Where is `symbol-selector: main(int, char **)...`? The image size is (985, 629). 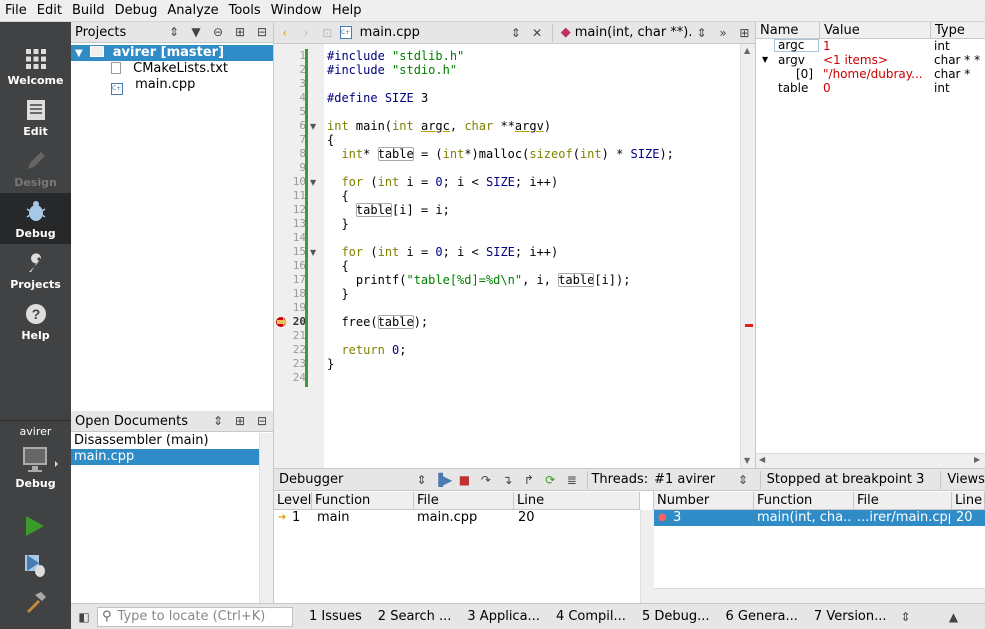 symbol-selector: main(int, char **)... is located at coordinates (633, 32).